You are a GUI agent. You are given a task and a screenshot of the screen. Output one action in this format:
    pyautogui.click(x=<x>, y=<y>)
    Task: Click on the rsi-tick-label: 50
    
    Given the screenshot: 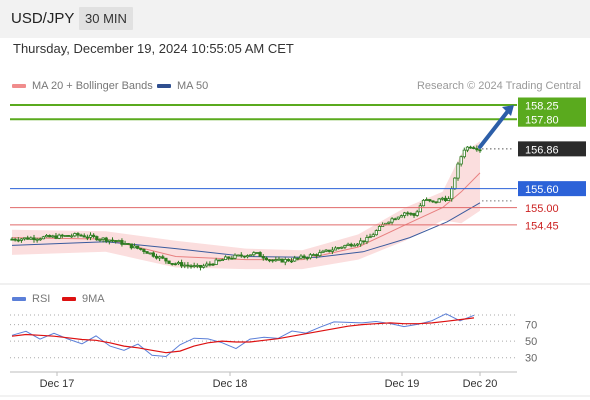 What is the action you would take?
    pyautogui.click(x=531, y=342)
    